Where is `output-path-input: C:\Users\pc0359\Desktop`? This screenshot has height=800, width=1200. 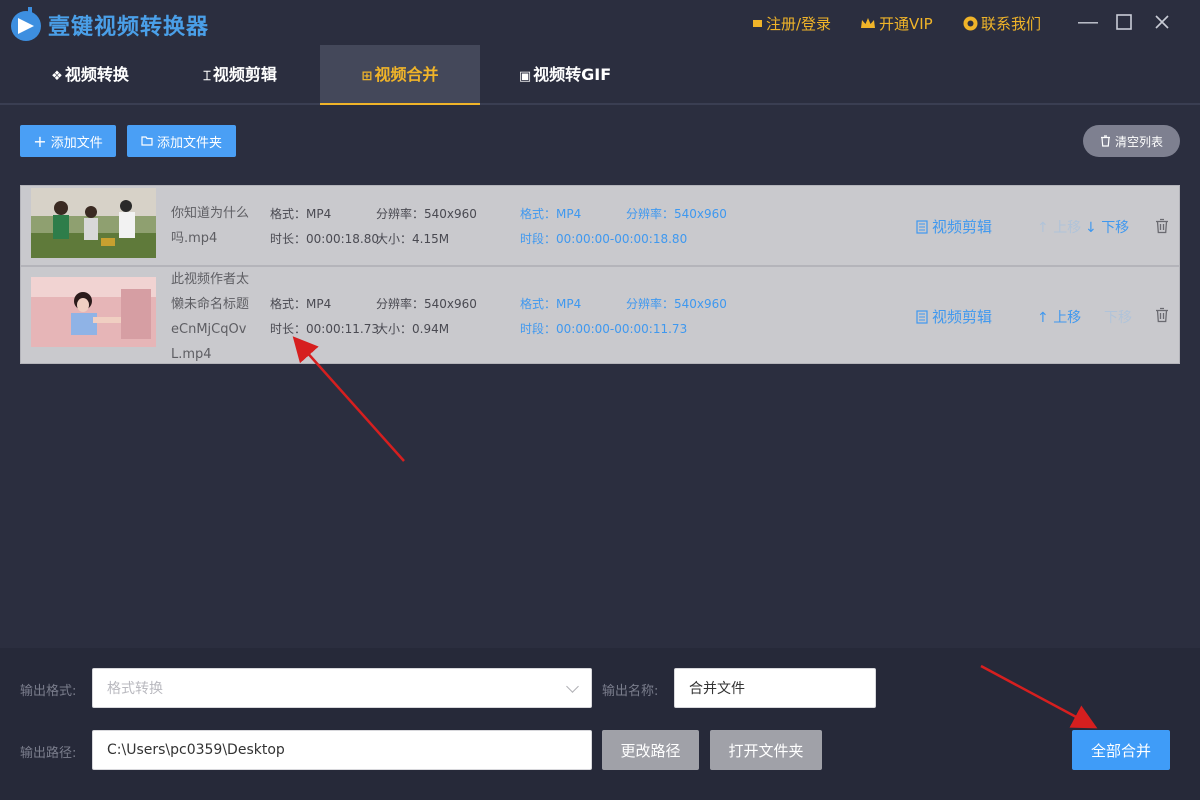
output-path-input: C:\Users\pc0359\Desktop is located at coordinates (342, 750).